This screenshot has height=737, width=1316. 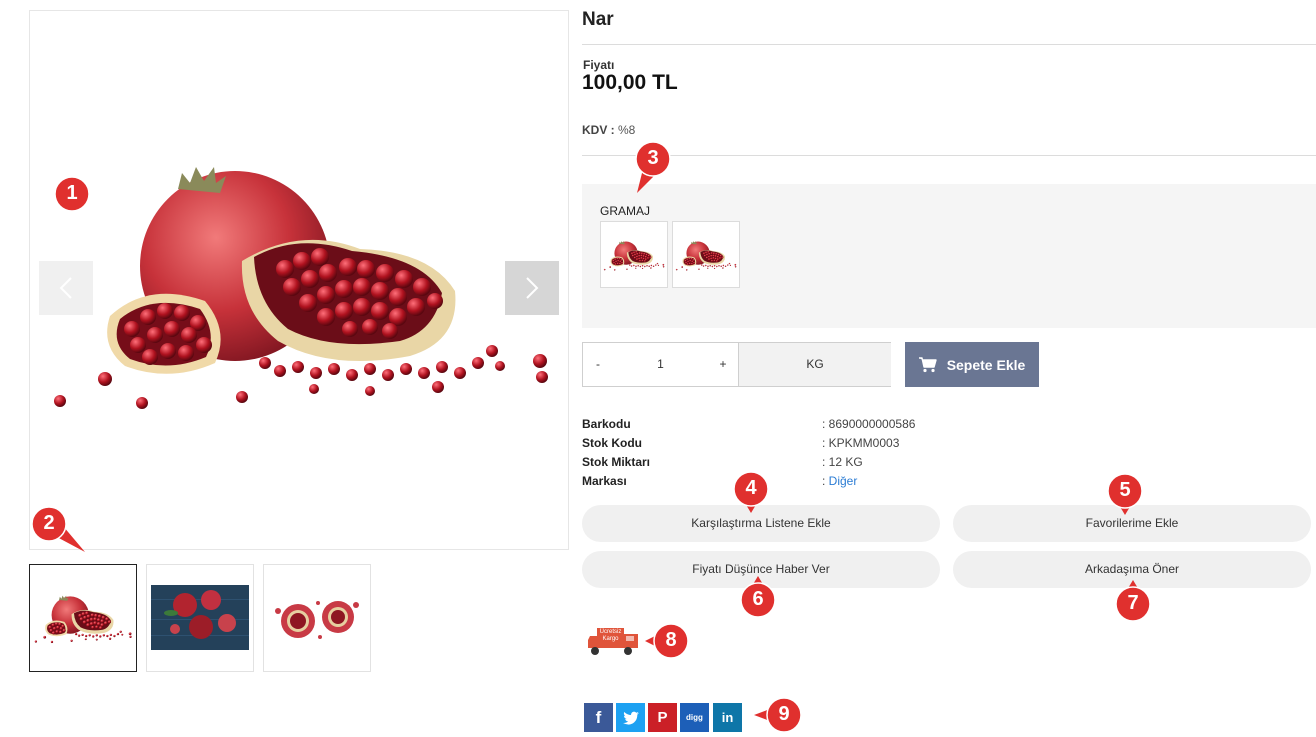 I want to click on marker-number: 2, so click(x=49, y=523).